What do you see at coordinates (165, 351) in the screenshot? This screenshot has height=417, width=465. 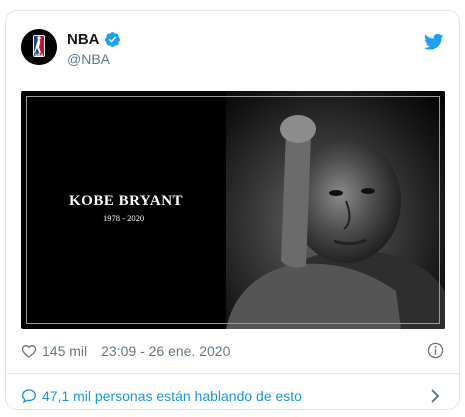 I see `tweet-timestamp: 23:09 - 26 ene. 2020` at bounding box center [165, 351].